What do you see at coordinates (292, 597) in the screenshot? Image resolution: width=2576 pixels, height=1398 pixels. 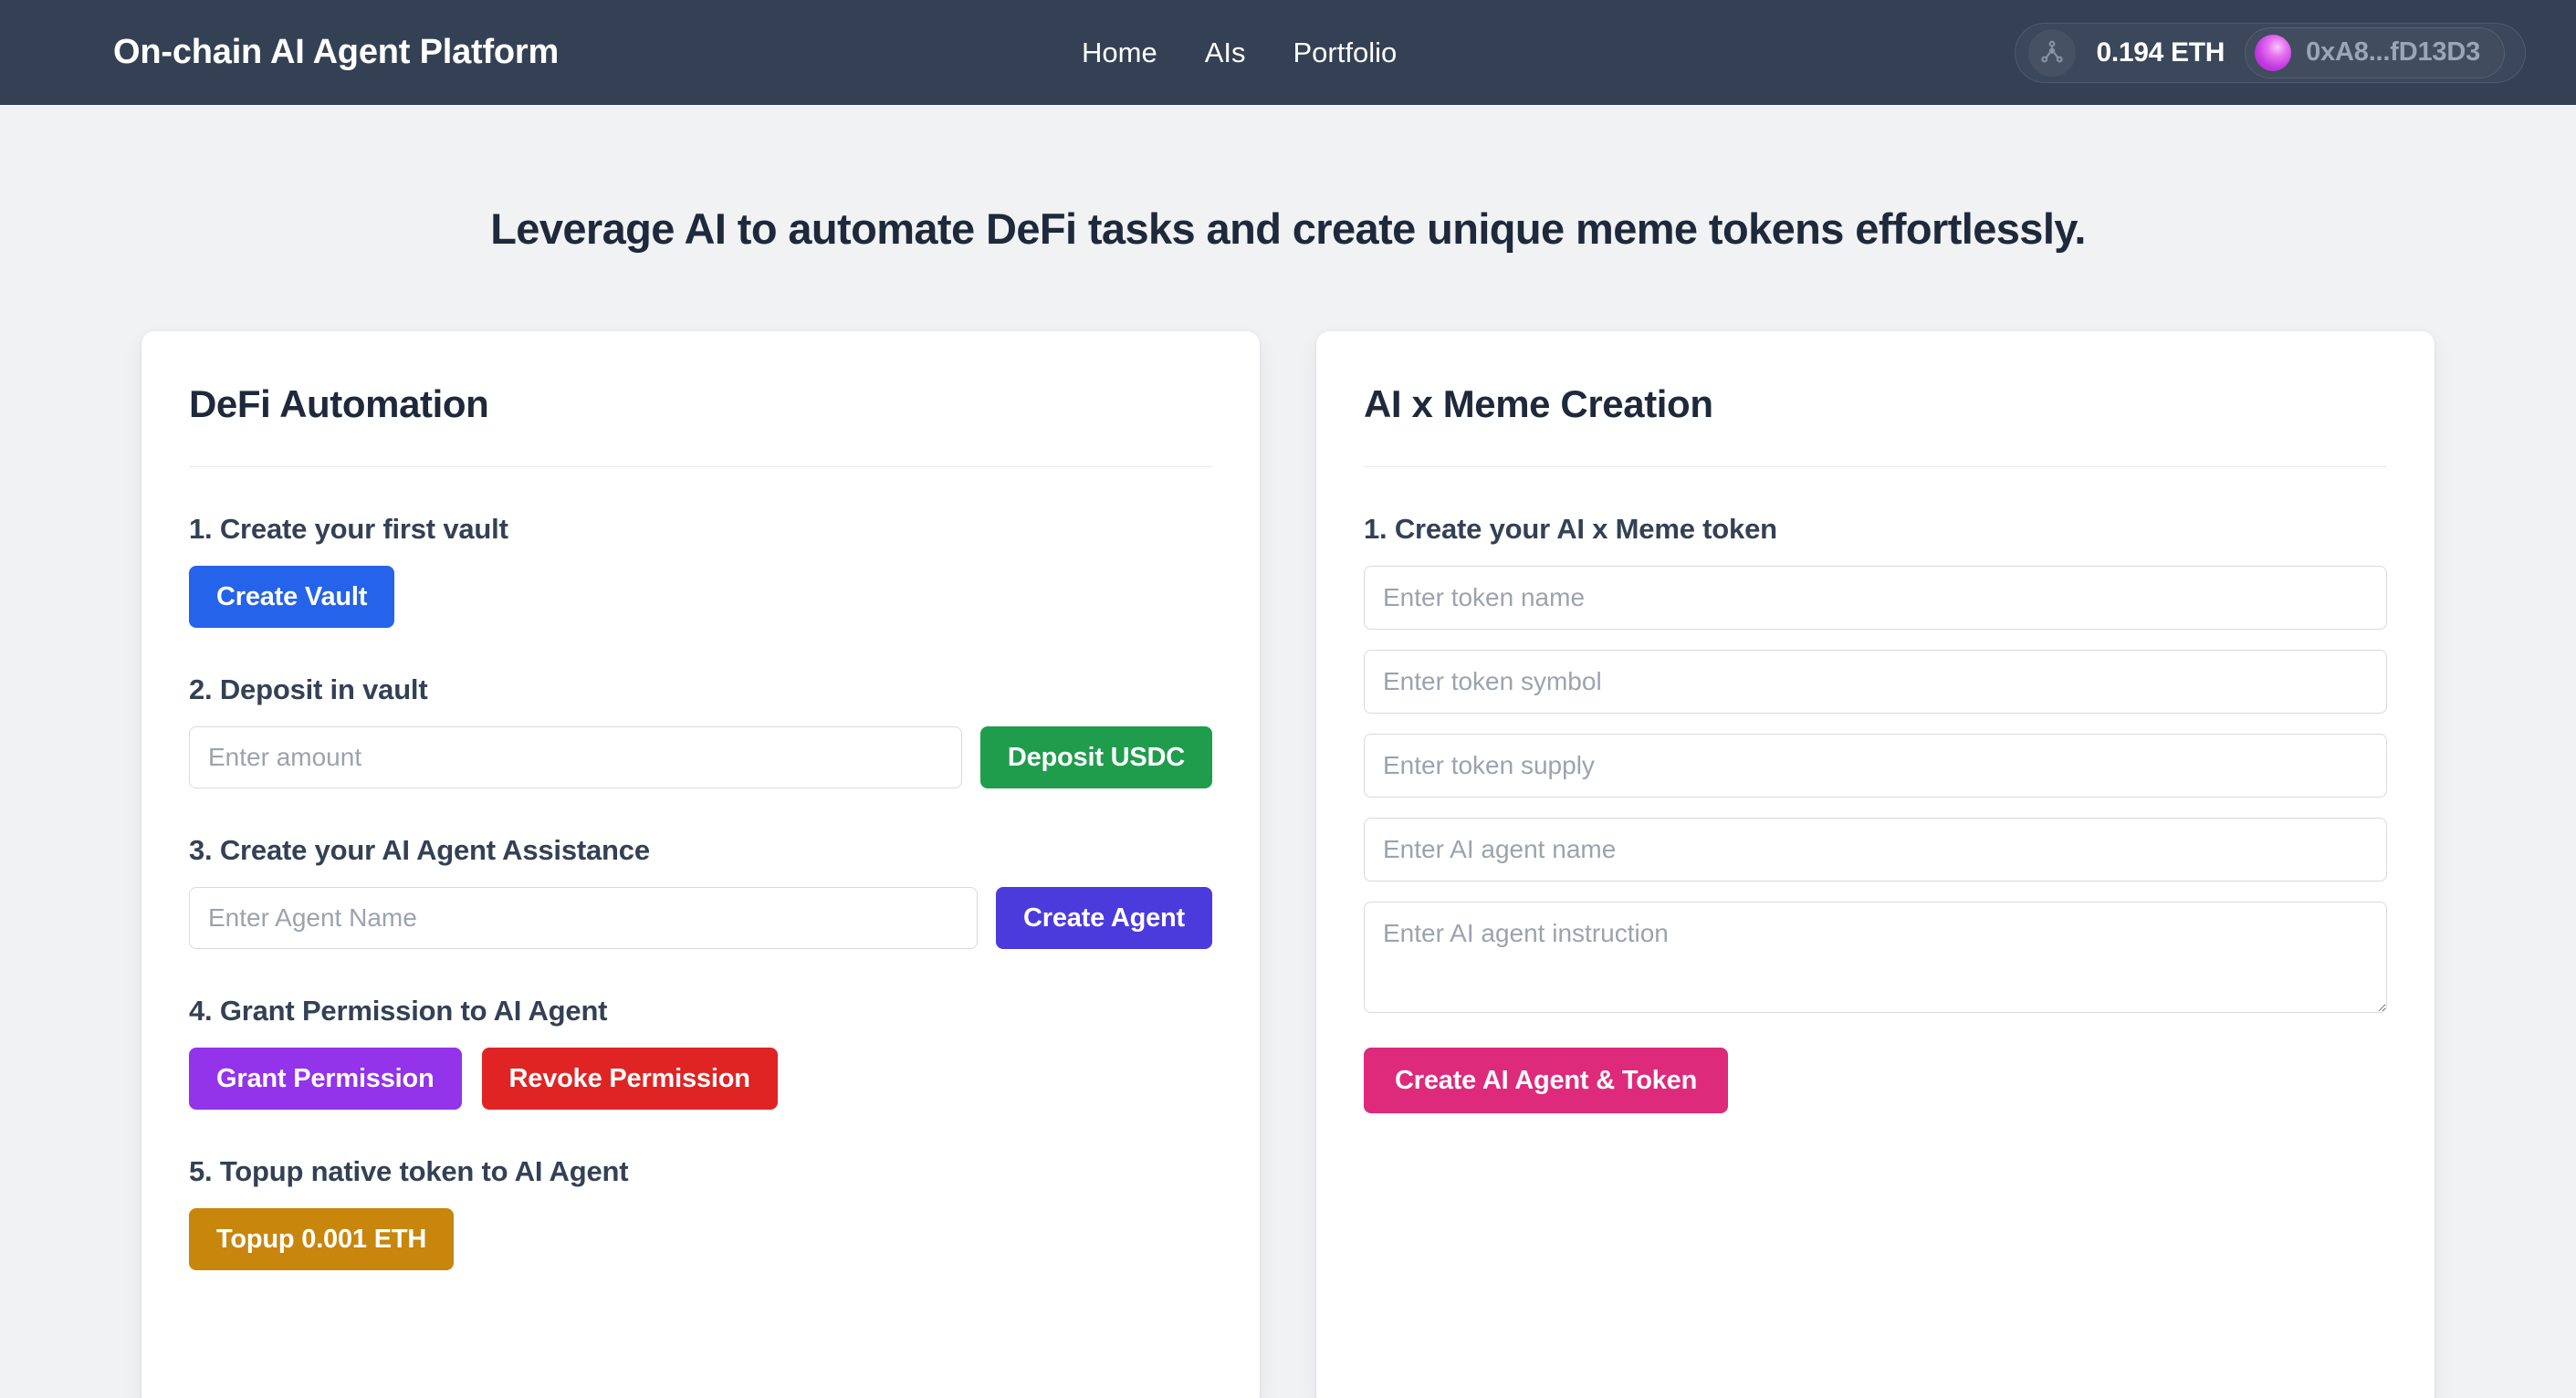 I see `create-vault-button: Create Vault` at bounding box center [292, 597].